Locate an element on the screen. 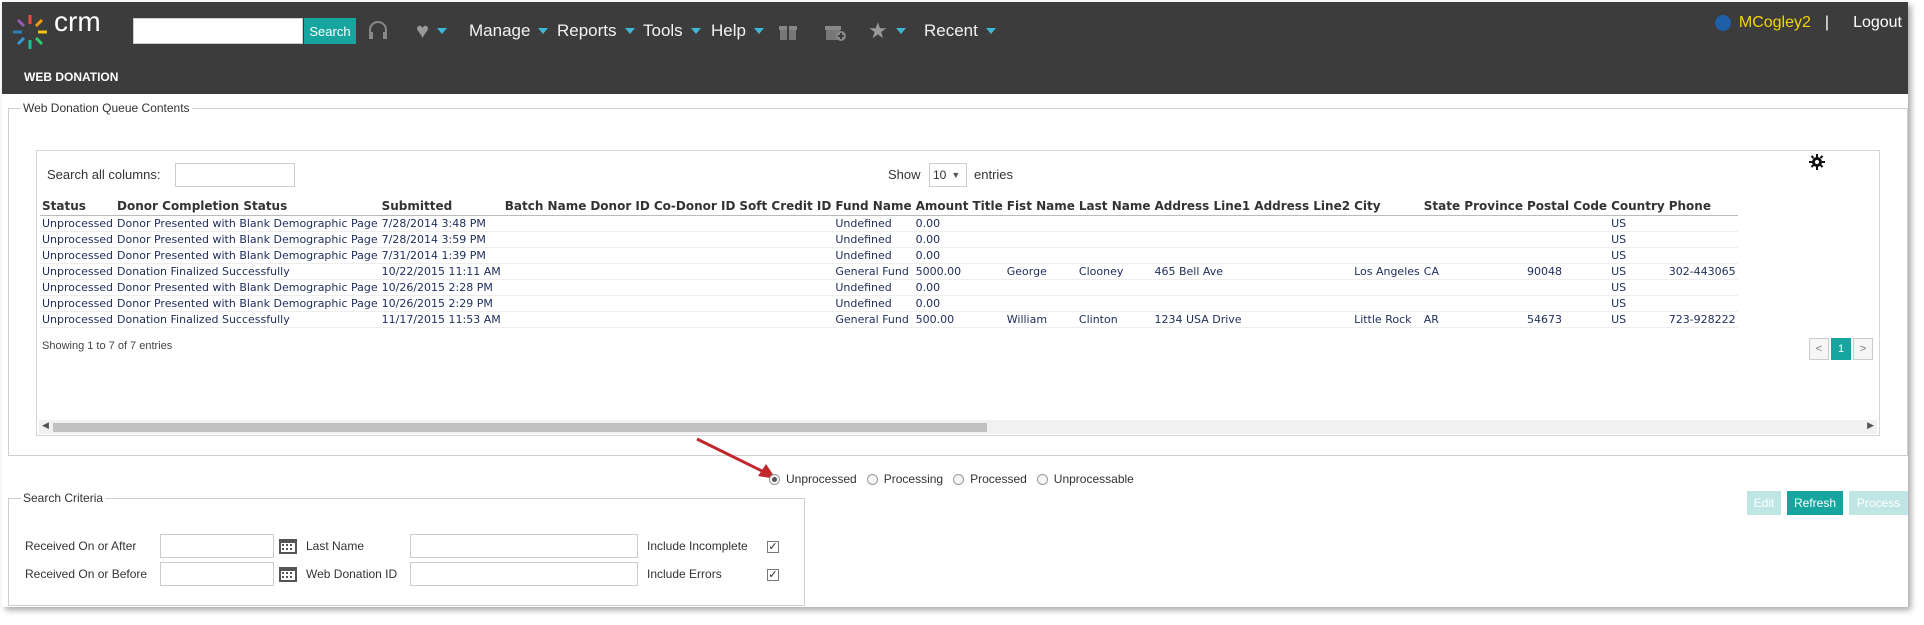 The width and height of the screenshot is (1924, 625). prev-page-button: < is located at coordinates (1819, 349).